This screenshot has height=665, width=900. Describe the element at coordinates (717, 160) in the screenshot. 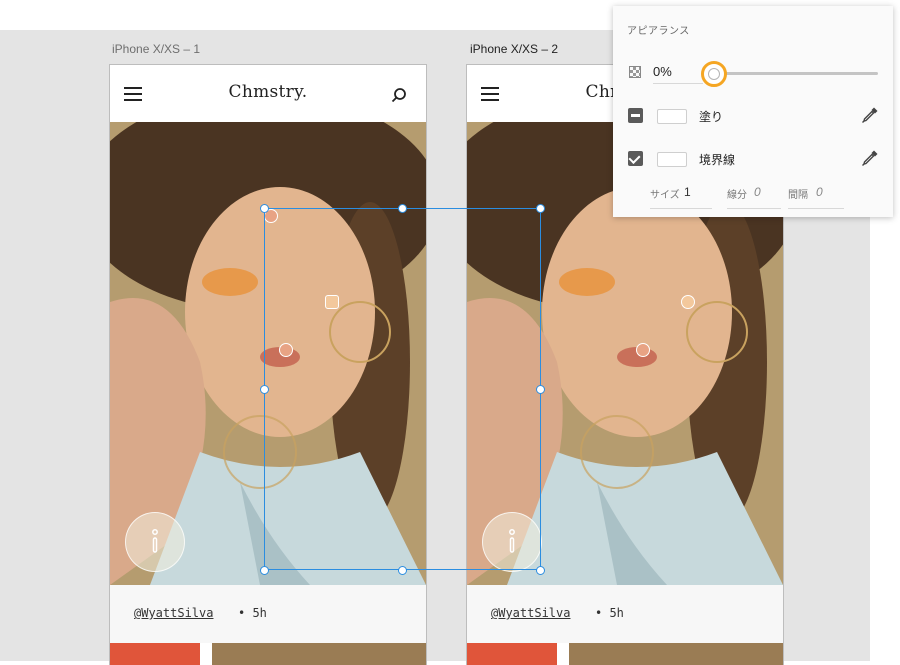

I see `border-label: 境界線` at that location.